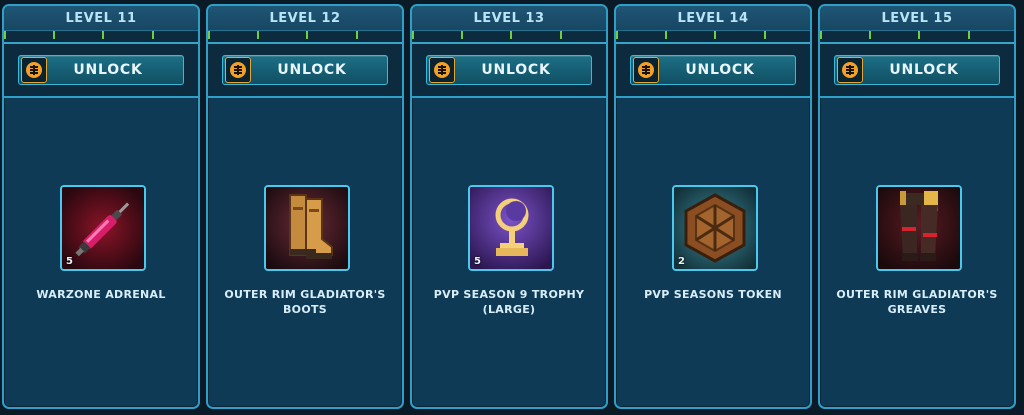 The image size is (1024, 415). I want to click on reward-area: 5 PVP SEASON 9 TROPHY (LARGE), so click(509, 252).